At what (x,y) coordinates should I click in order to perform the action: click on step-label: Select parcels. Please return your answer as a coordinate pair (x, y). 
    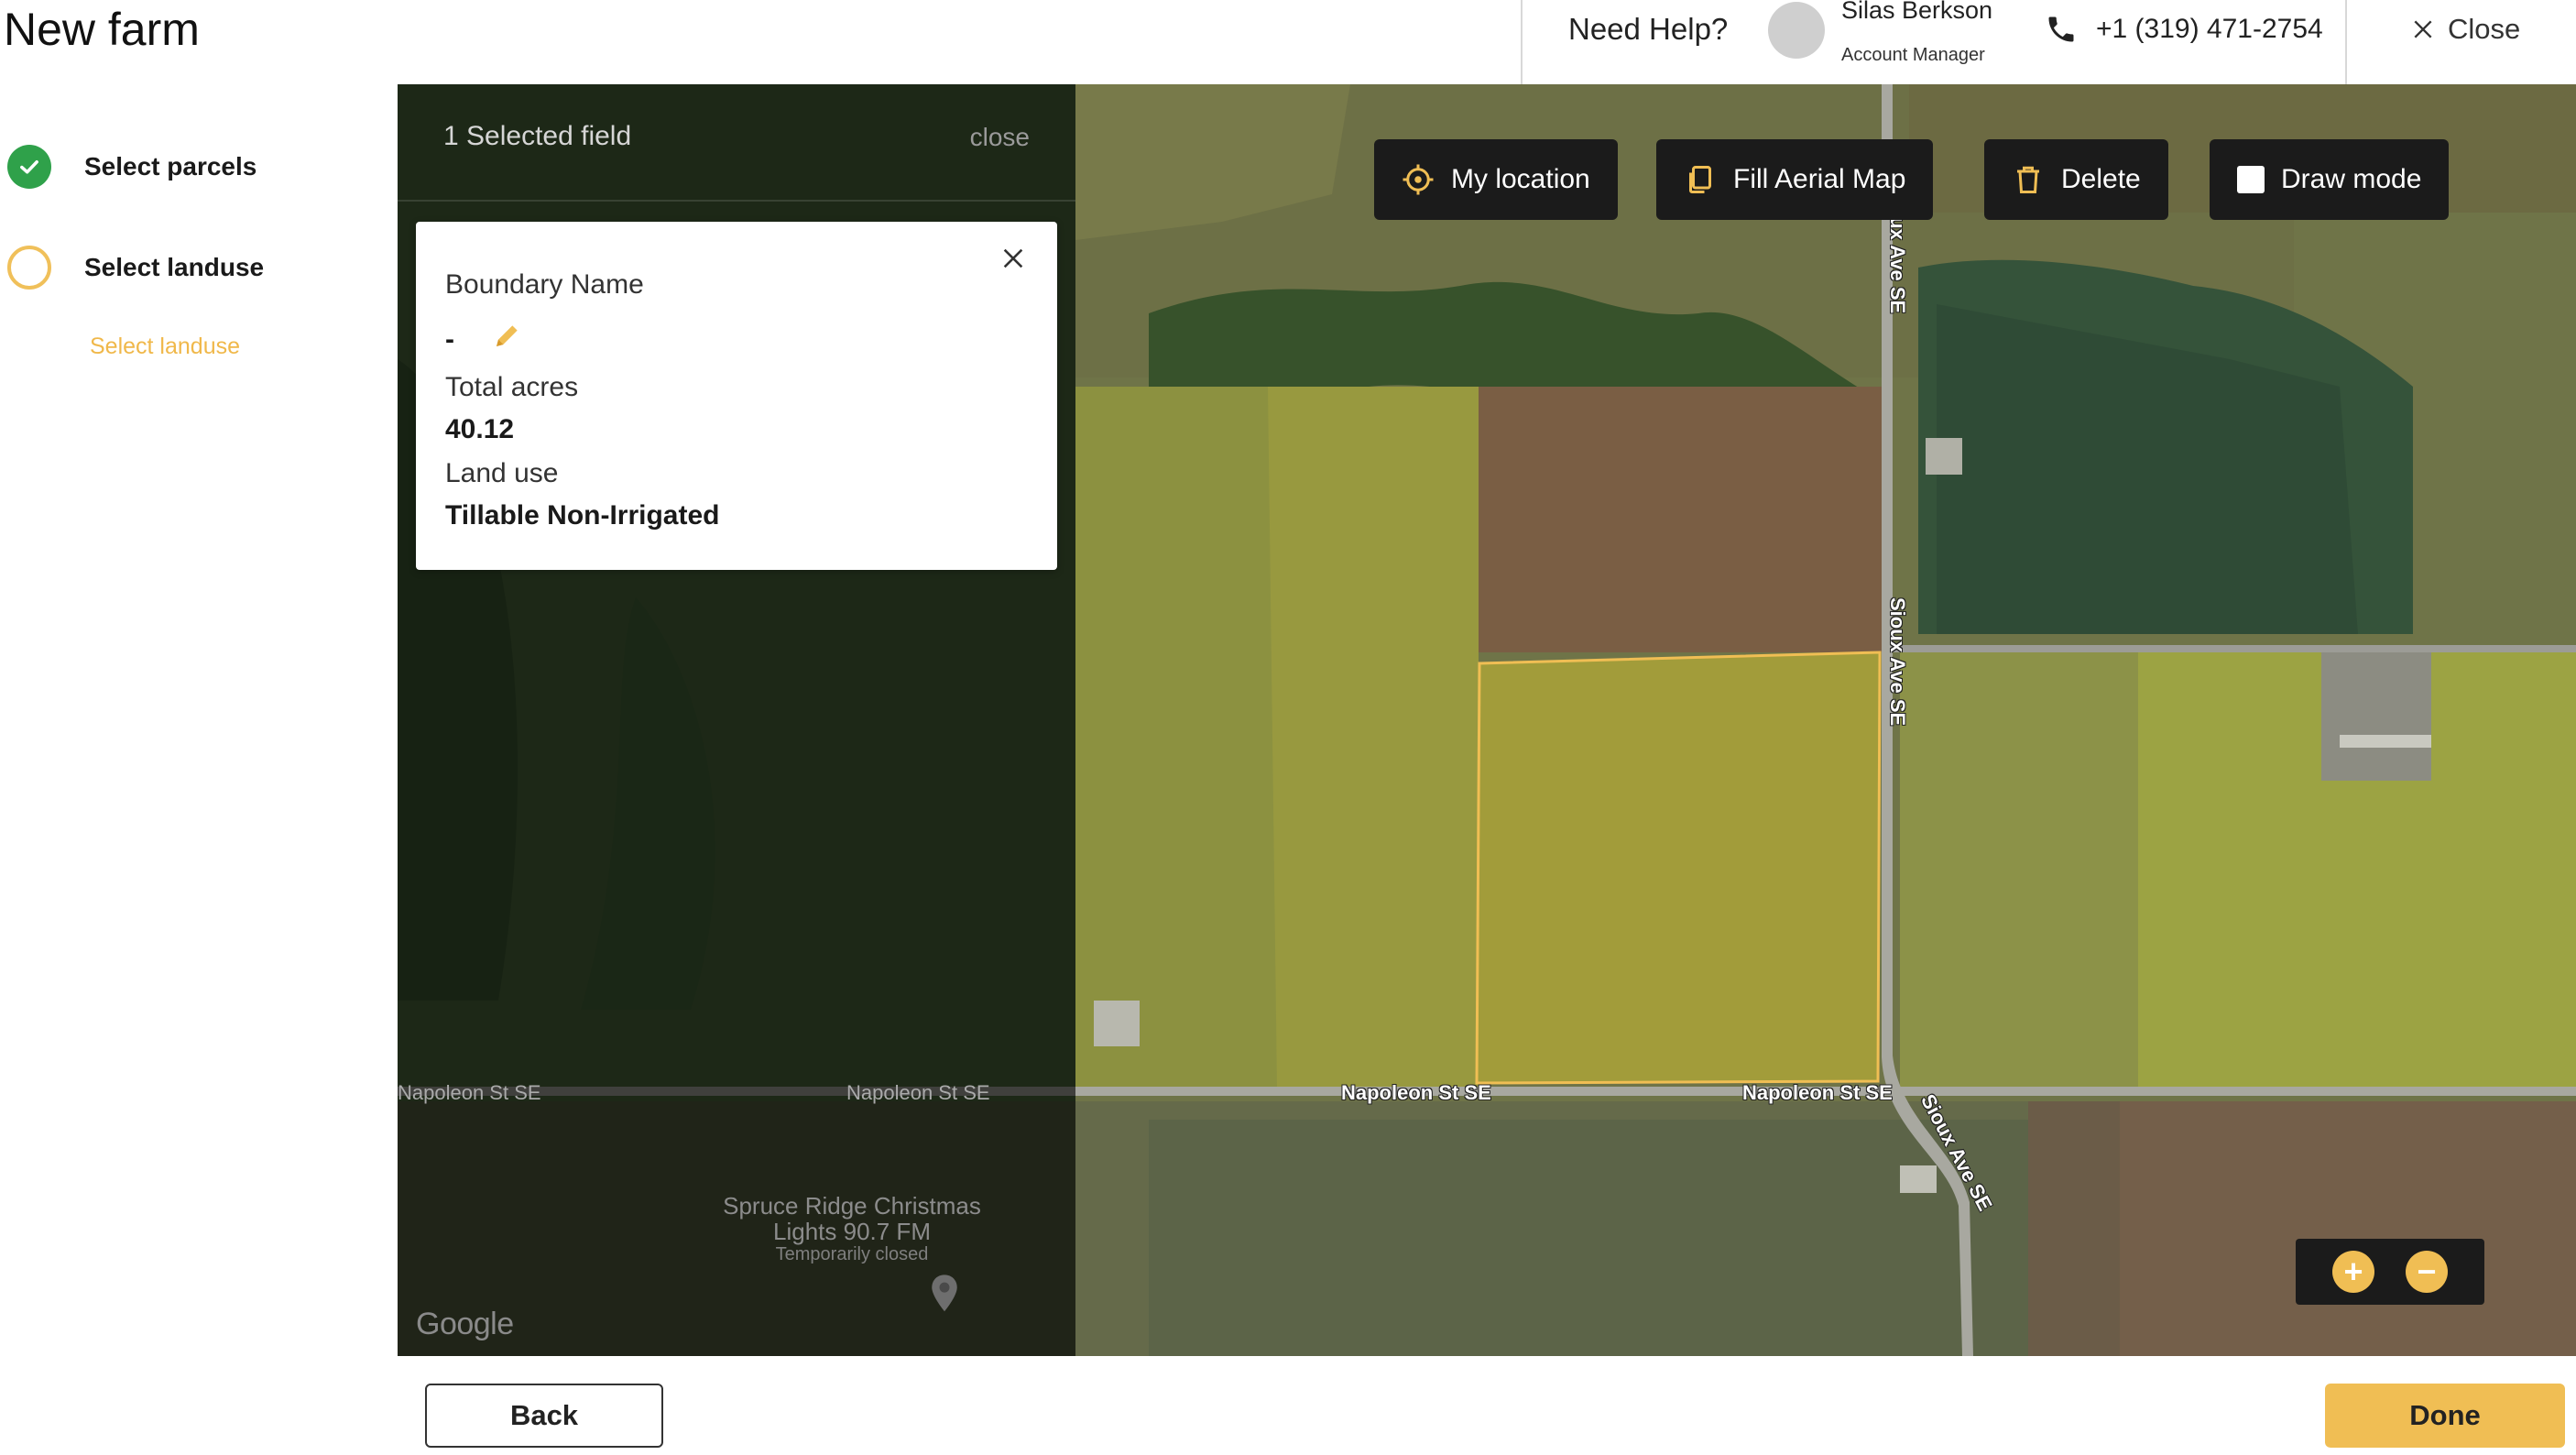
    Looking at the image, I should click on (170, 166).